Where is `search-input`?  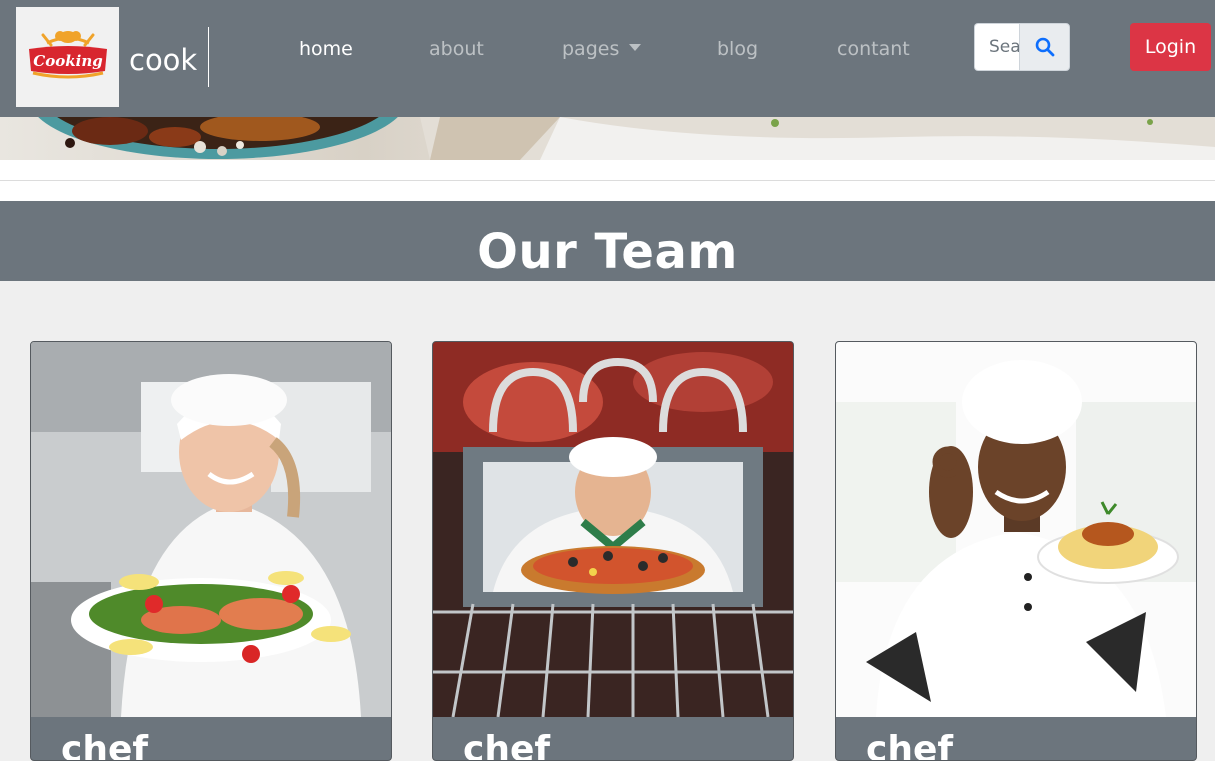 search-input is located at coordinates (997, 47).